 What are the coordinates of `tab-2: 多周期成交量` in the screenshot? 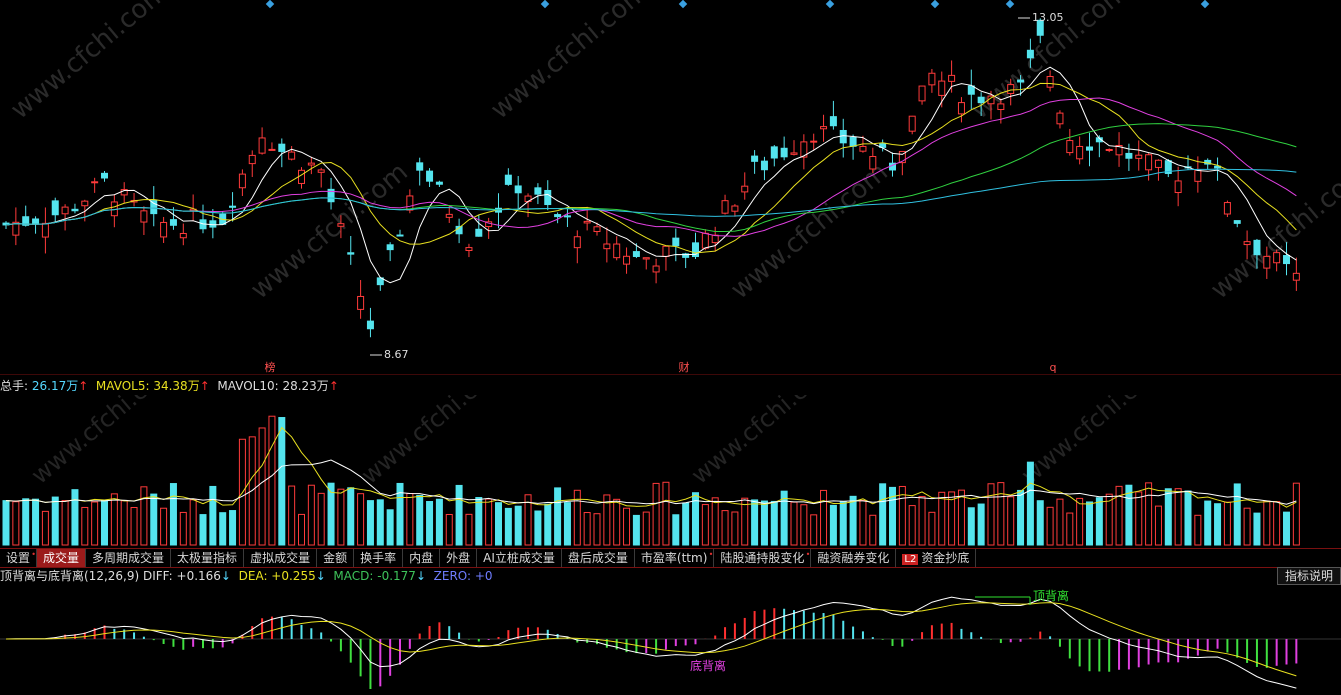 It's located at (129, 558).